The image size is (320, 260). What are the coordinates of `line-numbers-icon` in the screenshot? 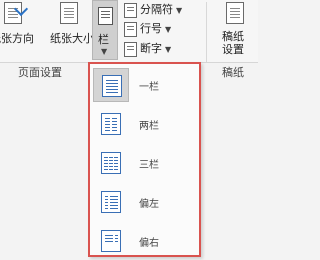 It's located at (130, 29).